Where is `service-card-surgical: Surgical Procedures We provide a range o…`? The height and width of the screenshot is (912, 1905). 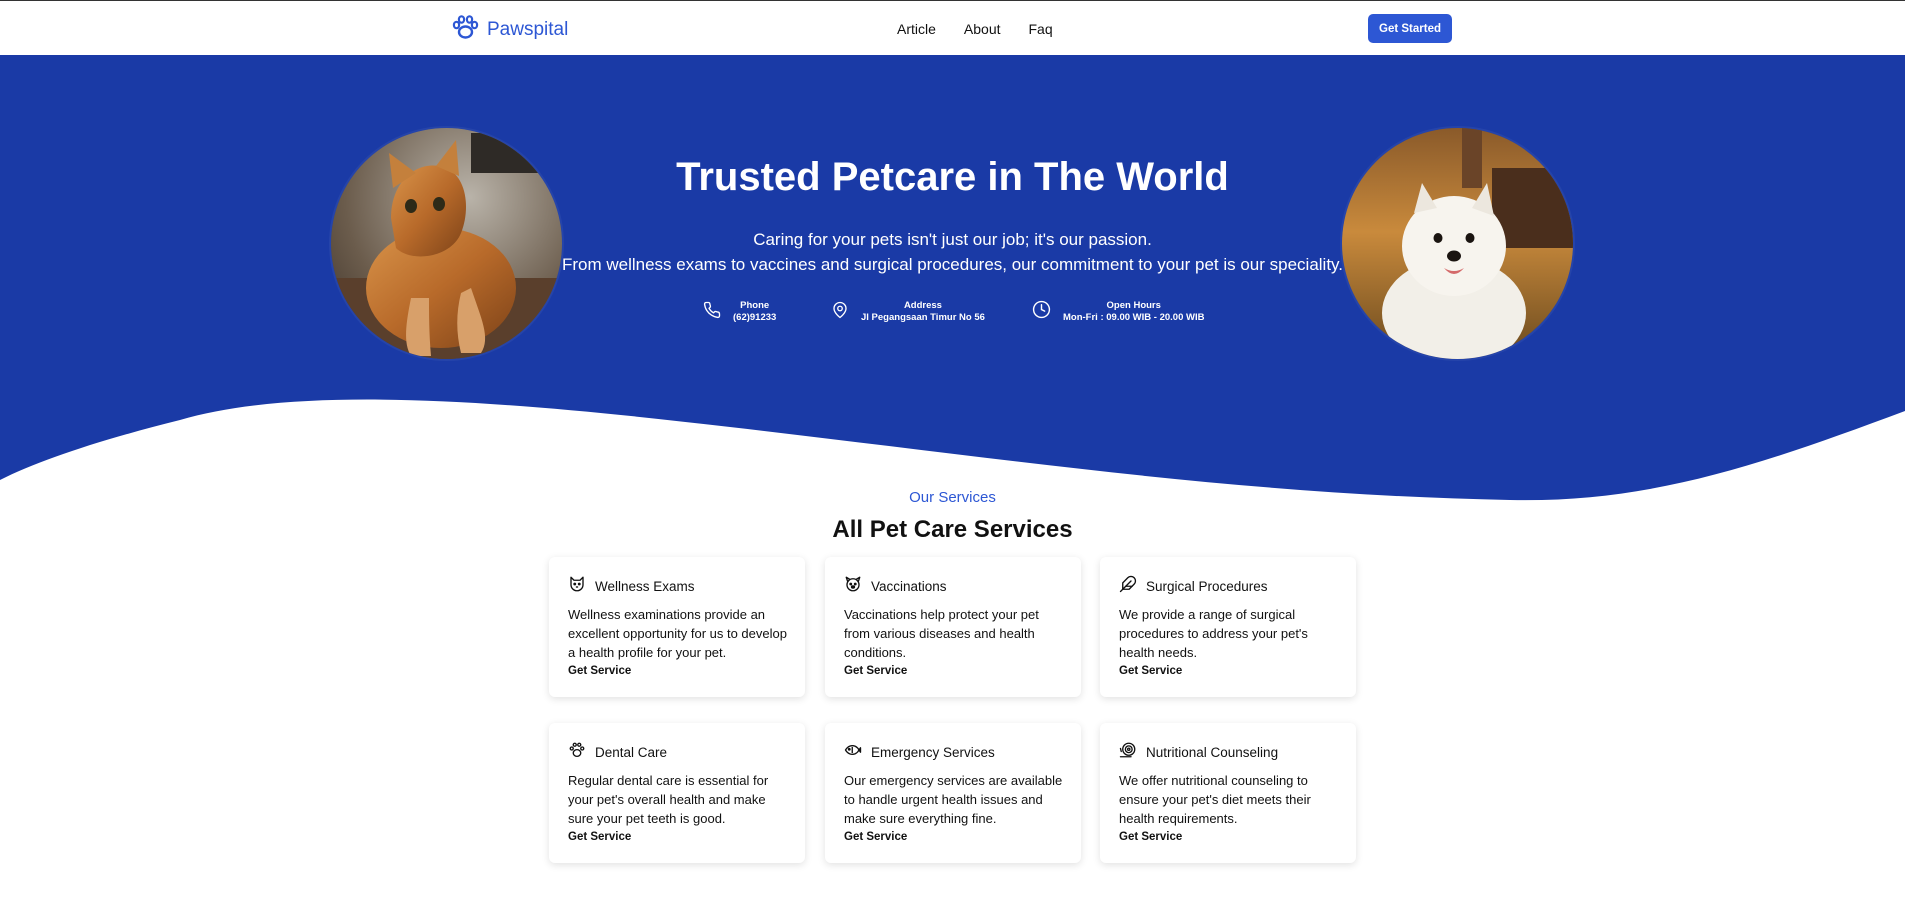 service-card-surgical: Surgical Procedures We provide a range o… is located at coordinates (1228, 627).